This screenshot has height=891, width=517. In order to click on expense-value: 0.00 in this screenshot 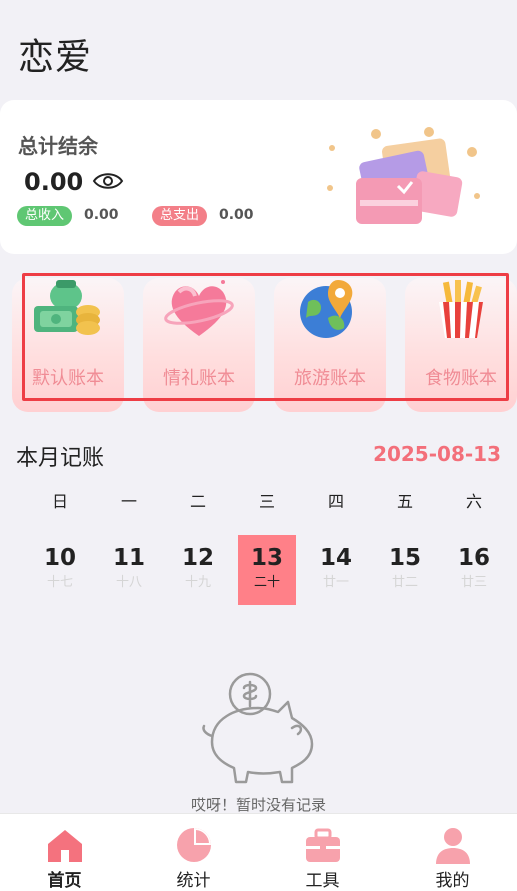, I will do `click(236, 215)`.